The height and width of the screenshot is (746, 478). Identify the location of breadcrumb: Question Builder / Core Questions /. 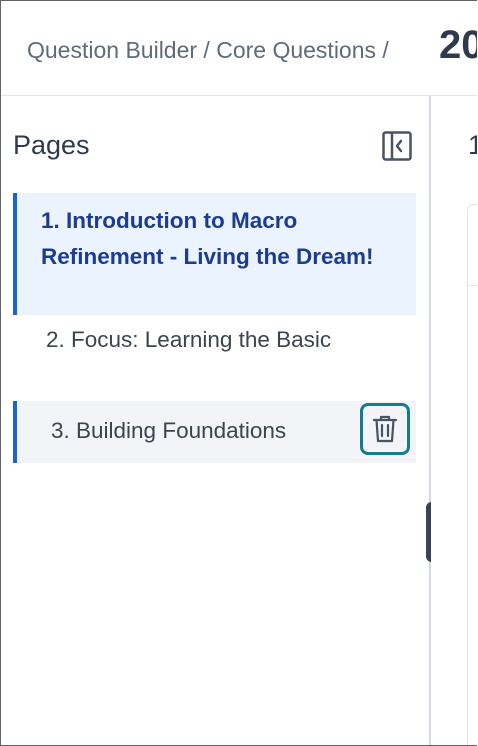
(208, 50).